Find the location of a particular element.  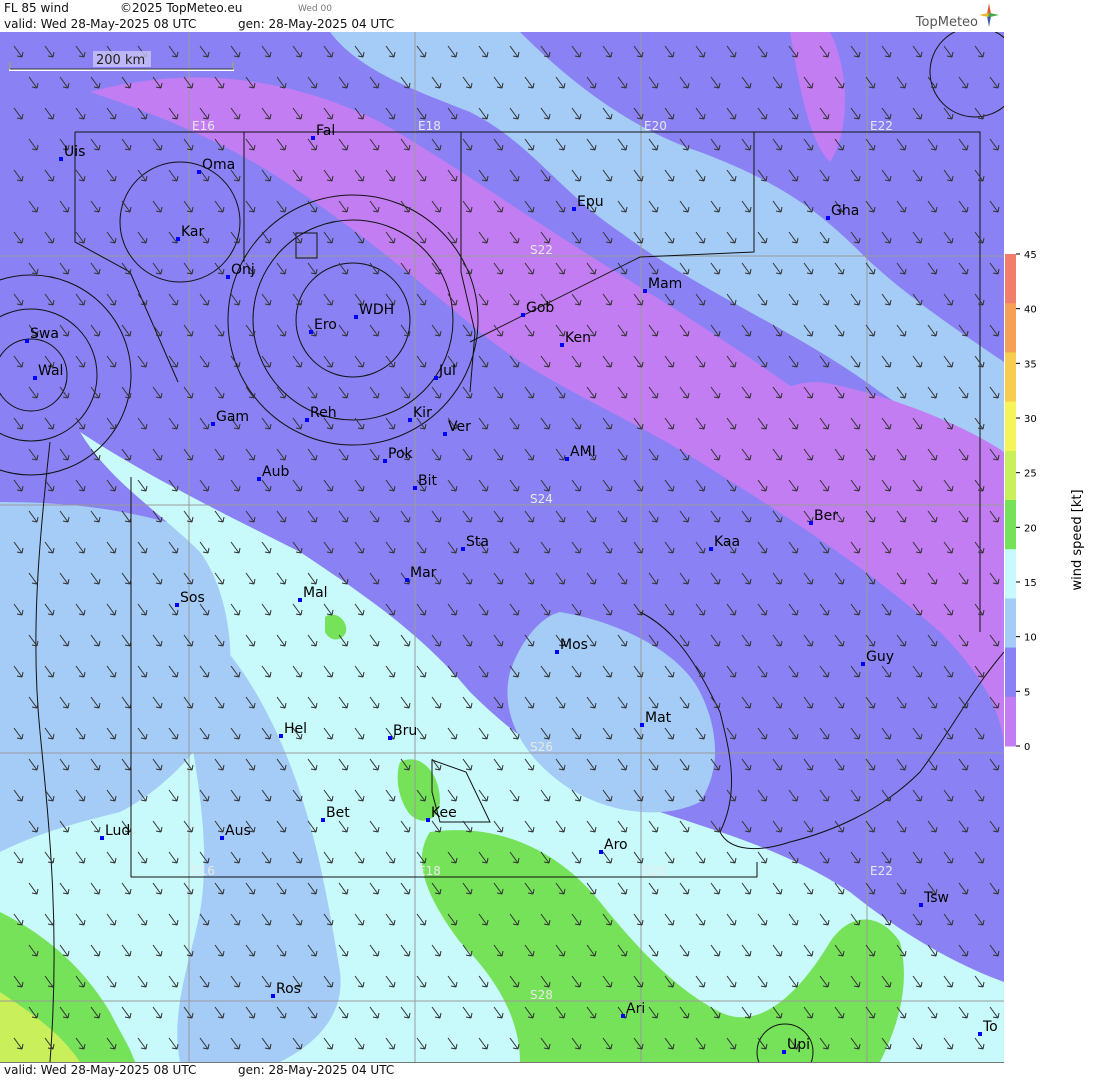

place-label: Ber is located at coordinates (826, 516).